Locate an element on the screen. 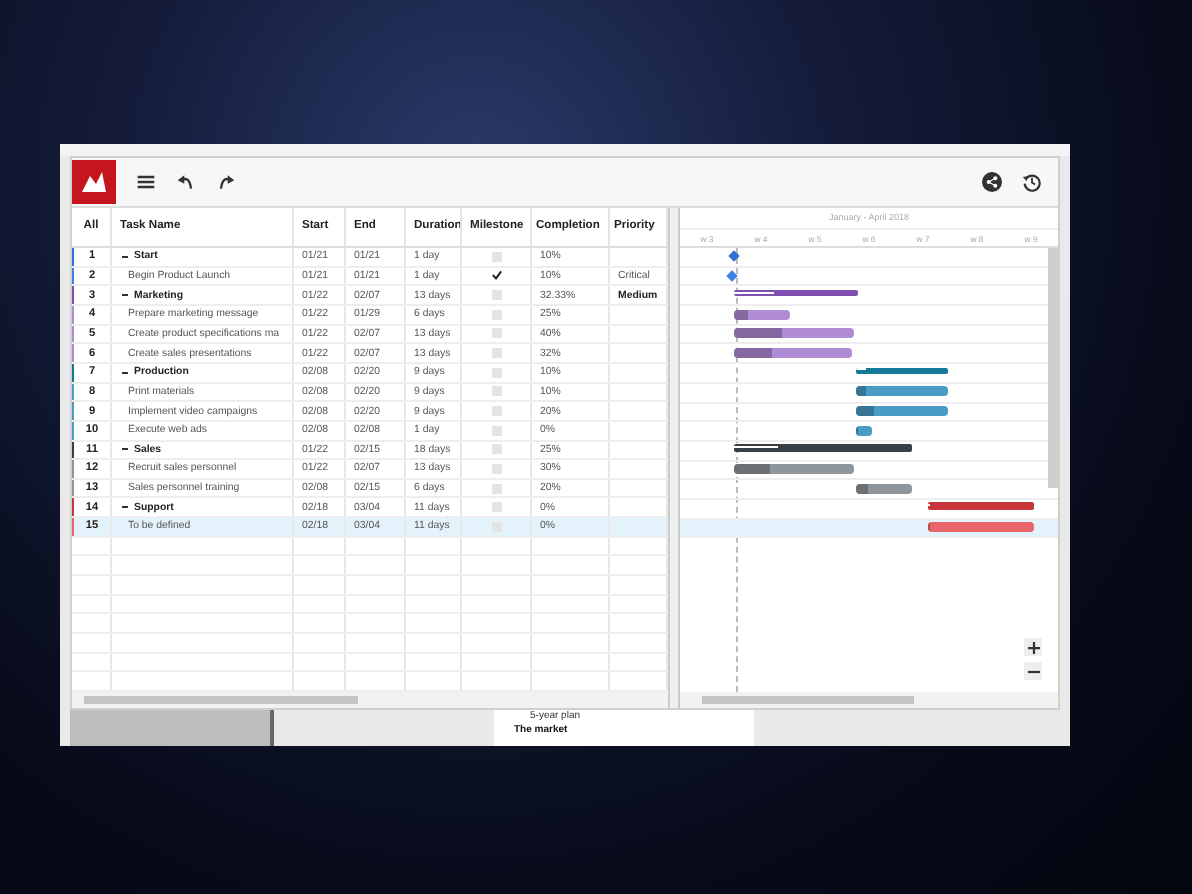 The image size is (1192, 894). history-icon is located at coordinates (1032, 182).